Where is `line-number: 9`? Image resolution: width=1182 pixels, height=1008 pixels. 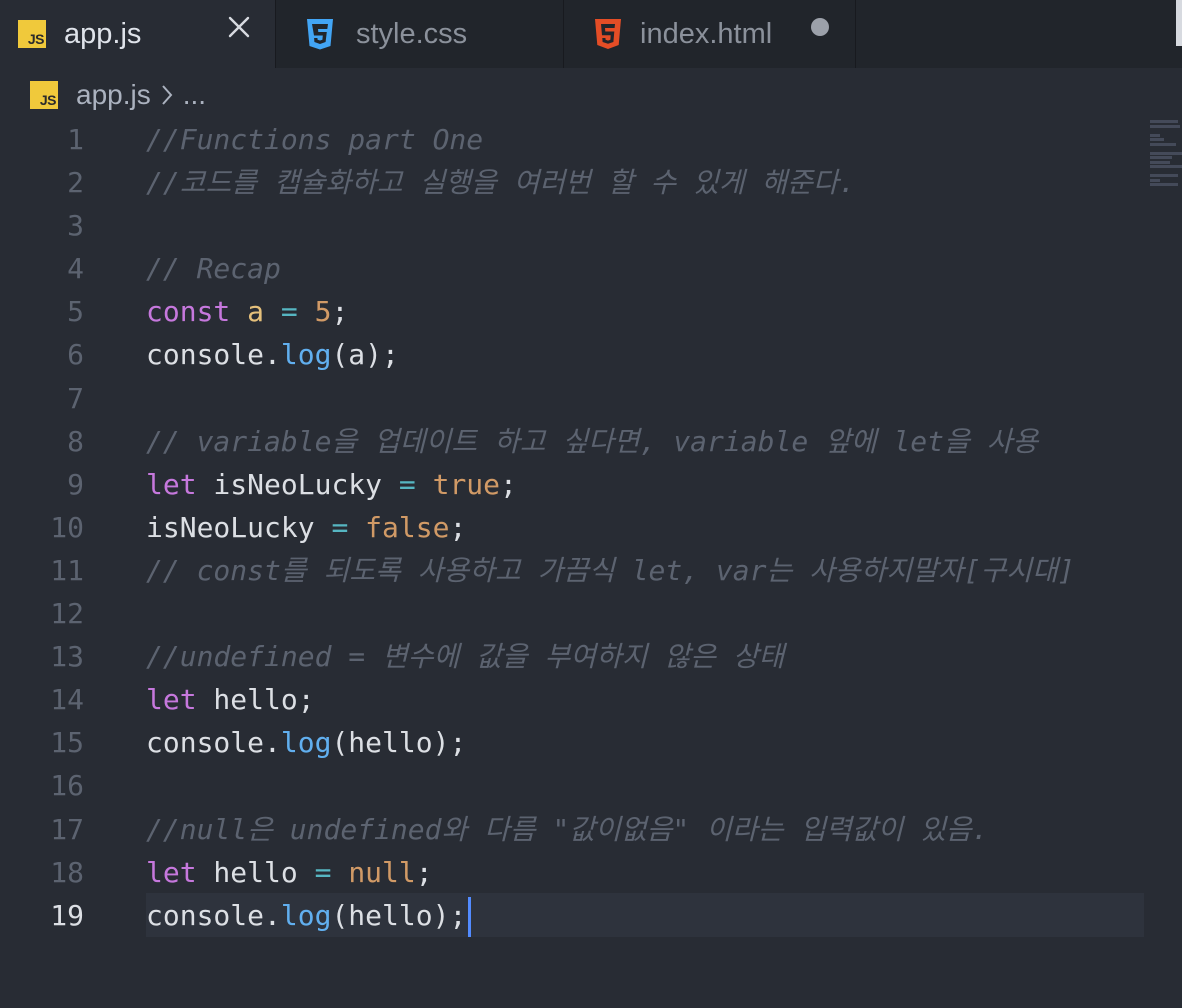 line-number: 9 is located at coordinates (75, 484).